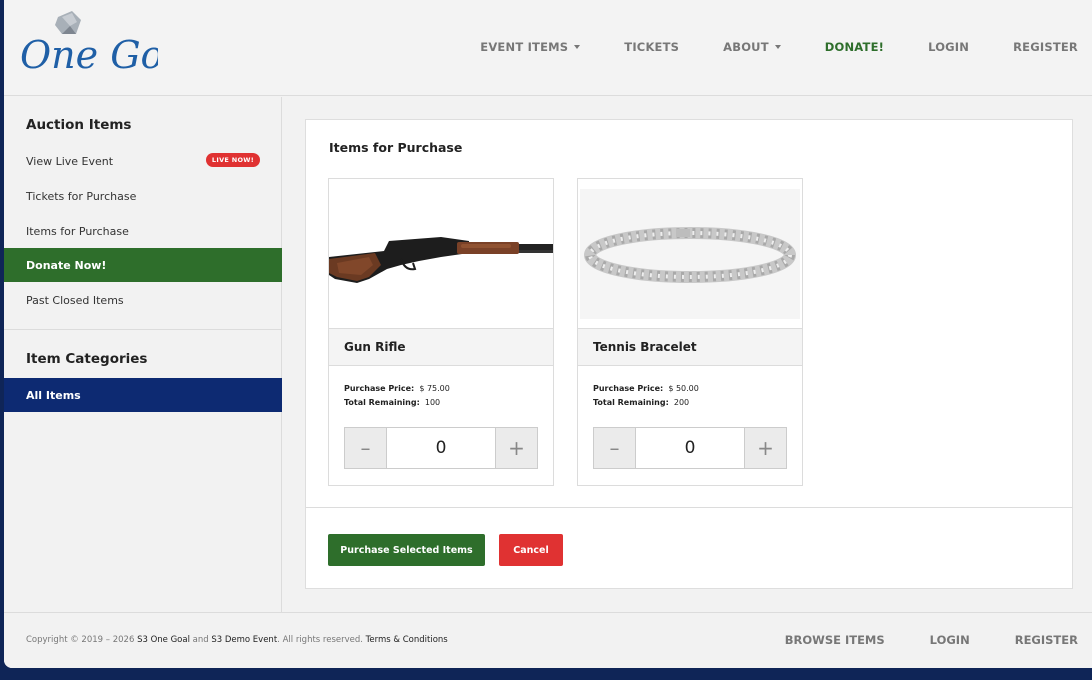  Describe the element at coordinates (320, 640) in the screenshot. I see `rights-text: . All rights reserved.` at that location.